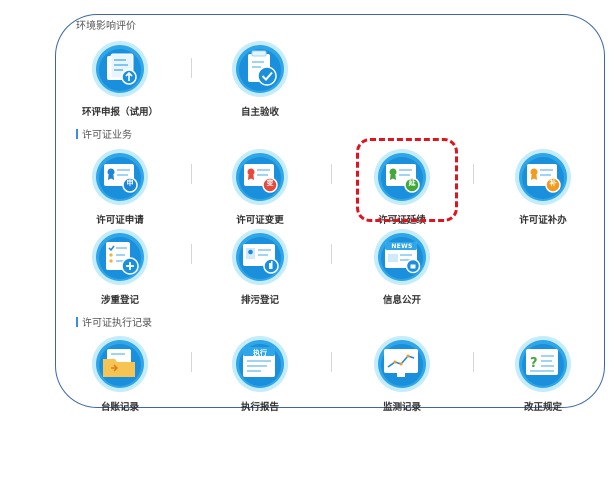 This screenshot has height=500, width=616. I want to click on section-title-exec-text: 许可证执行记录, so click(117, 323).